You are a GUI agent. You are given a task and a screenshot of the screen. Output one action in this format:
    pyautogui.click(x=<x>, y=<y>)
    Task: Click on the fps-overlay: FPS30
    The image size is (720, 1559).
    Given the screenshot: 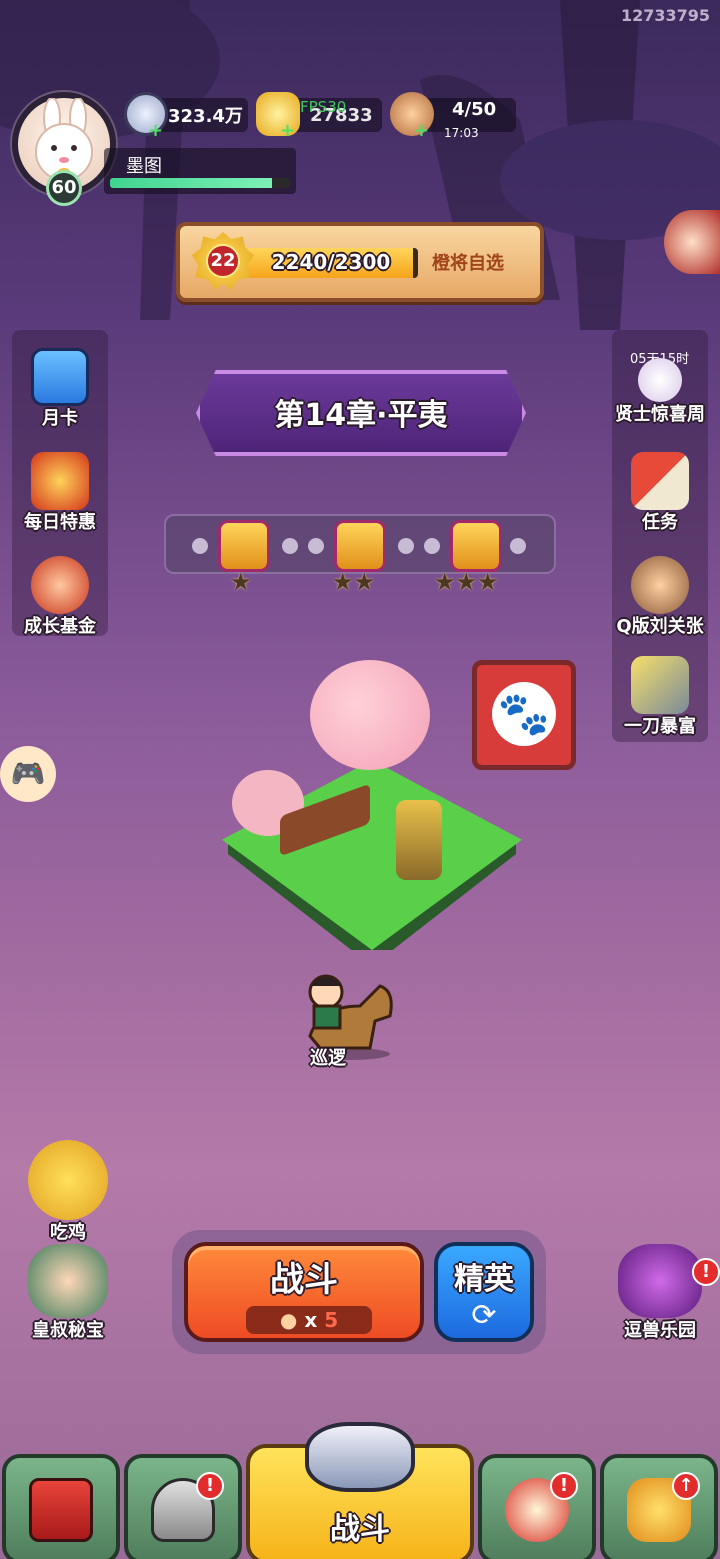 What is the action you would take?
    pyautogui.click(x=323, y=107)
    